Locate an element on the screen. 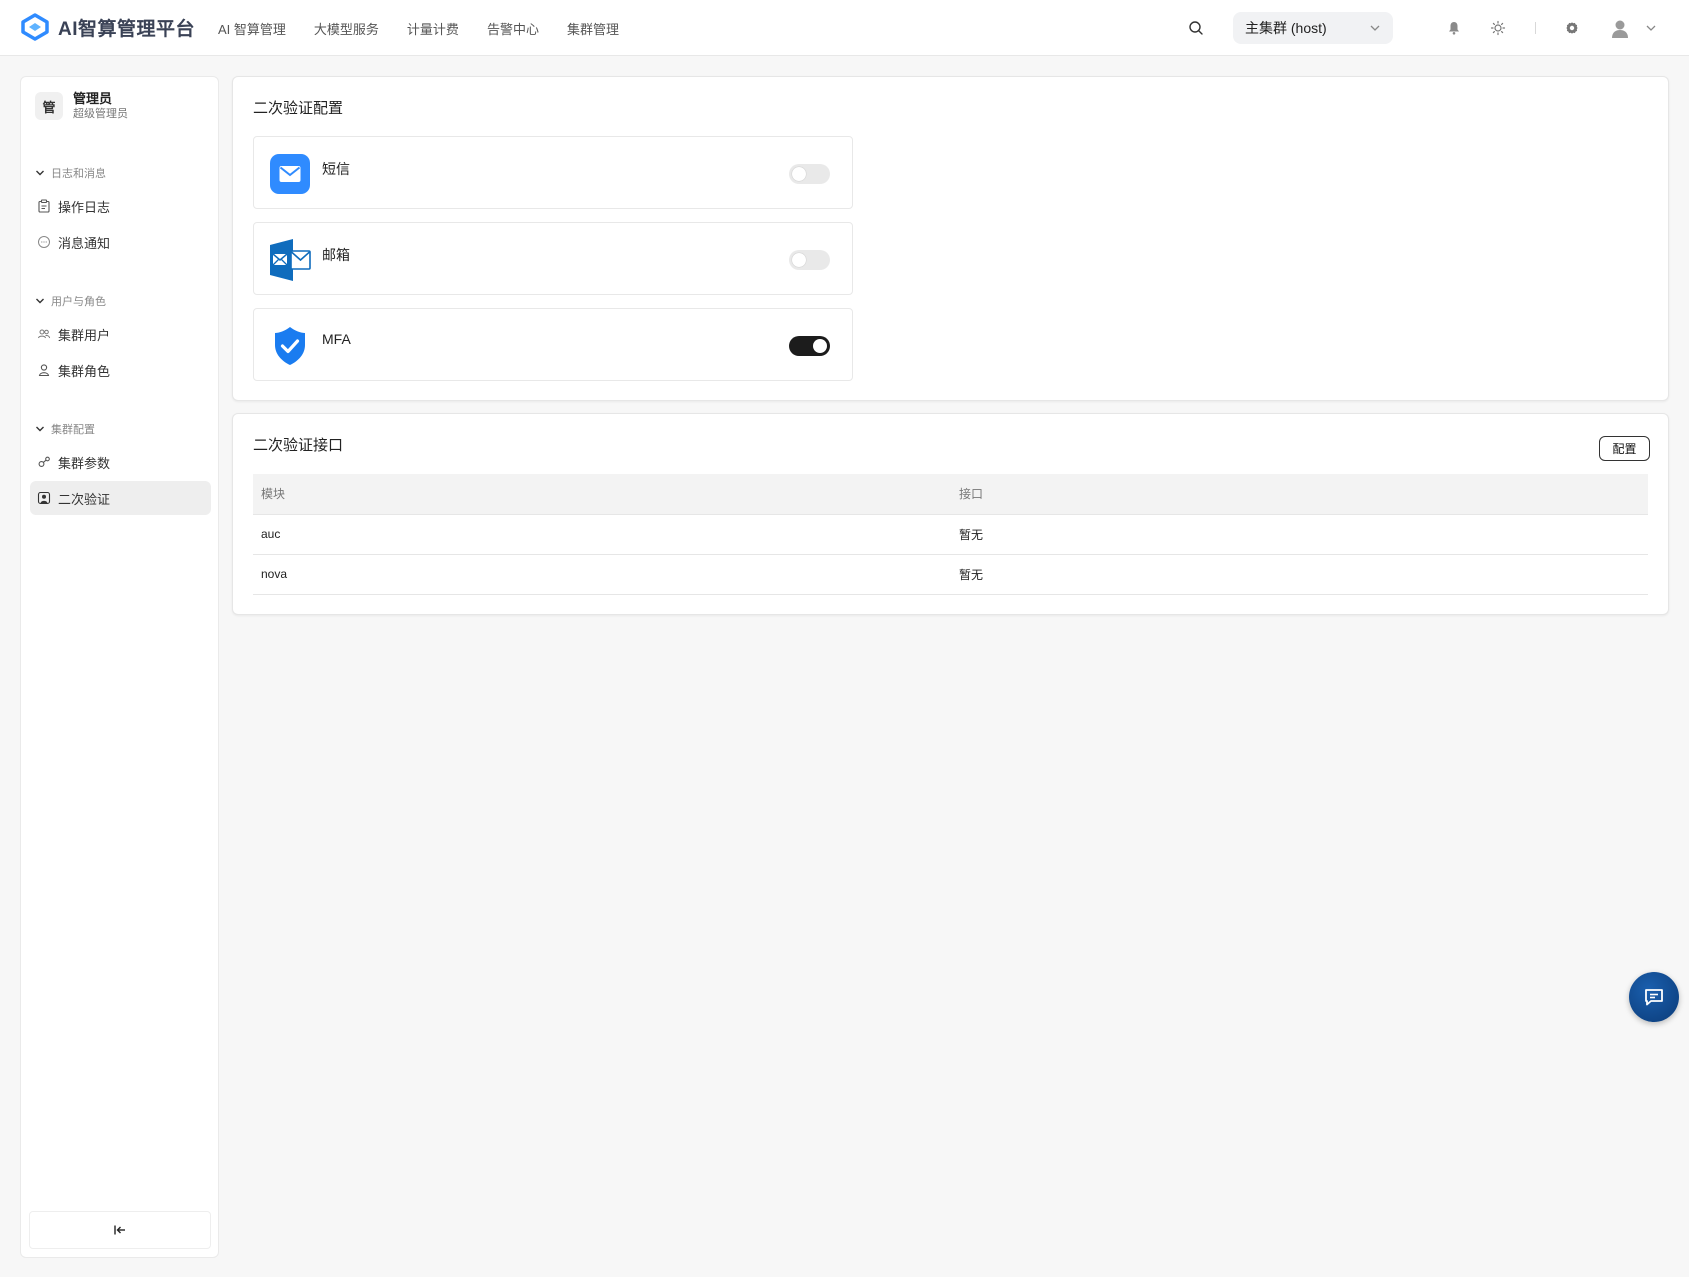 The width and height of the screenshot is (1689, 1277). app-name: AI智算管理平台 is located at coordinates (127, 29).